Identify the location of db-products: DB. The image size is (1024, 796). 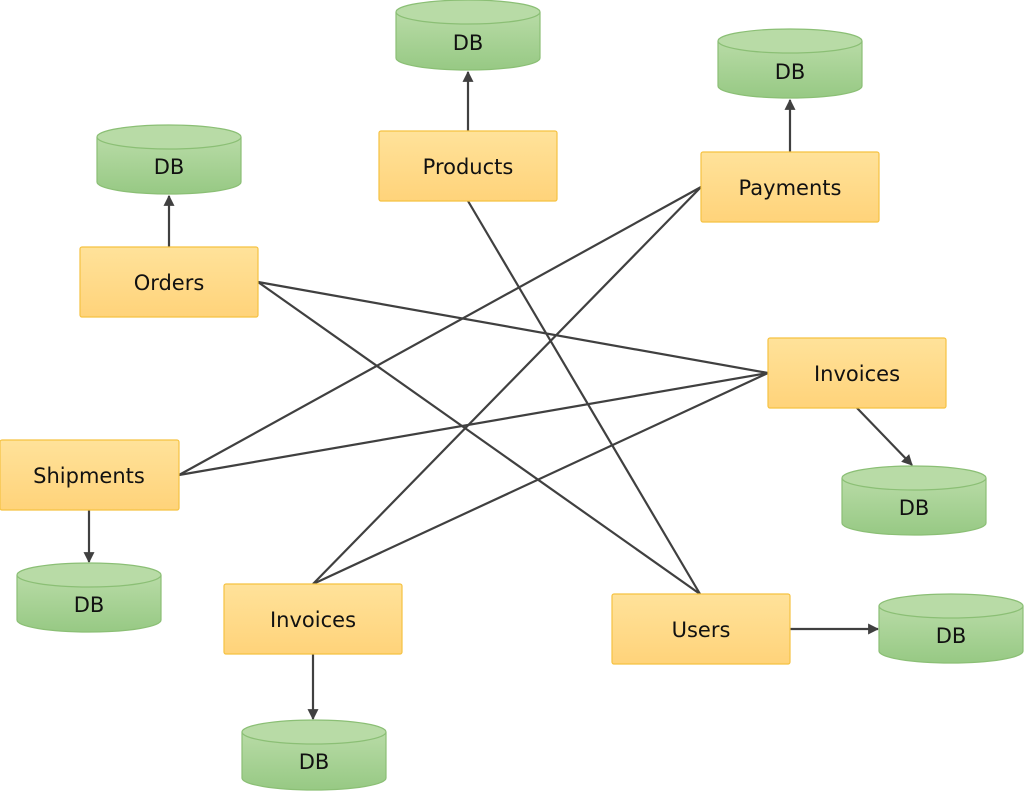
(468, 35).